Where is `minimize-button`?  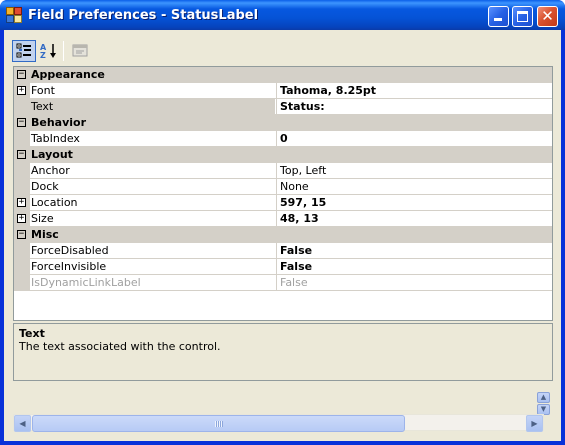 minimize-button is located at coordinates (498, 16).